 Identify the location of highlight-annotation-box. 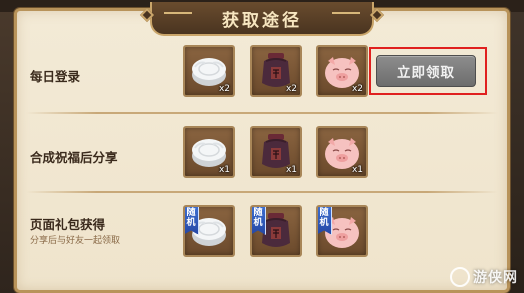
(428, 71).